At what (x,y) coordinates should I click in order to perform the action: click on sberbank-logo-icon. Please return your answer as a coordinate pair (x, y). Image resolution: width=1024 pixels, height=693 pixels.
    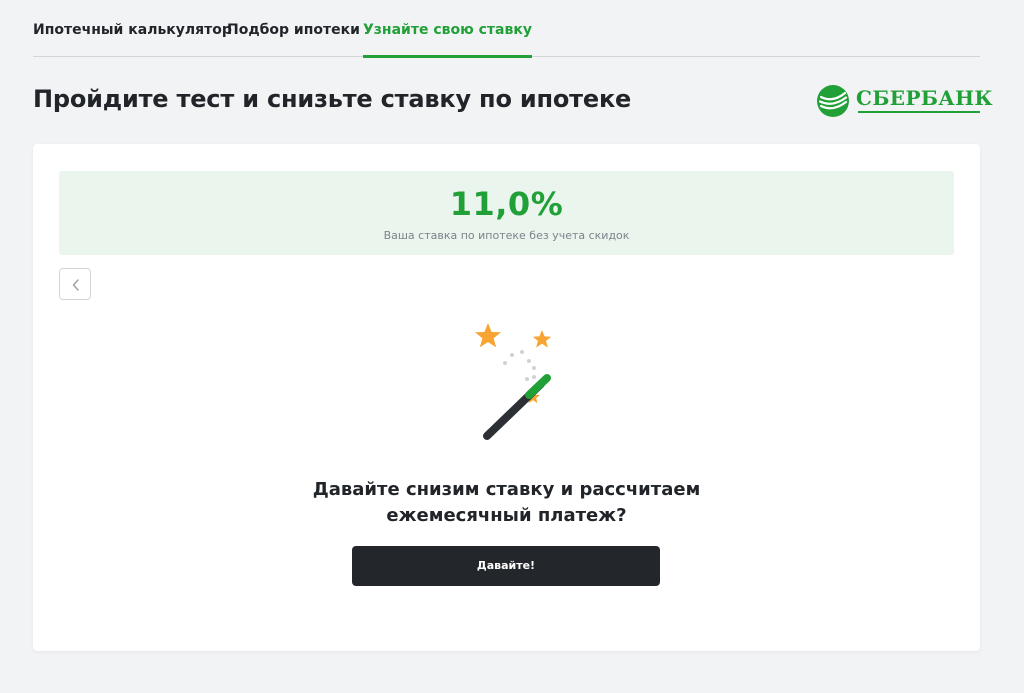
    Looking at the image, I should click on (833, 101).